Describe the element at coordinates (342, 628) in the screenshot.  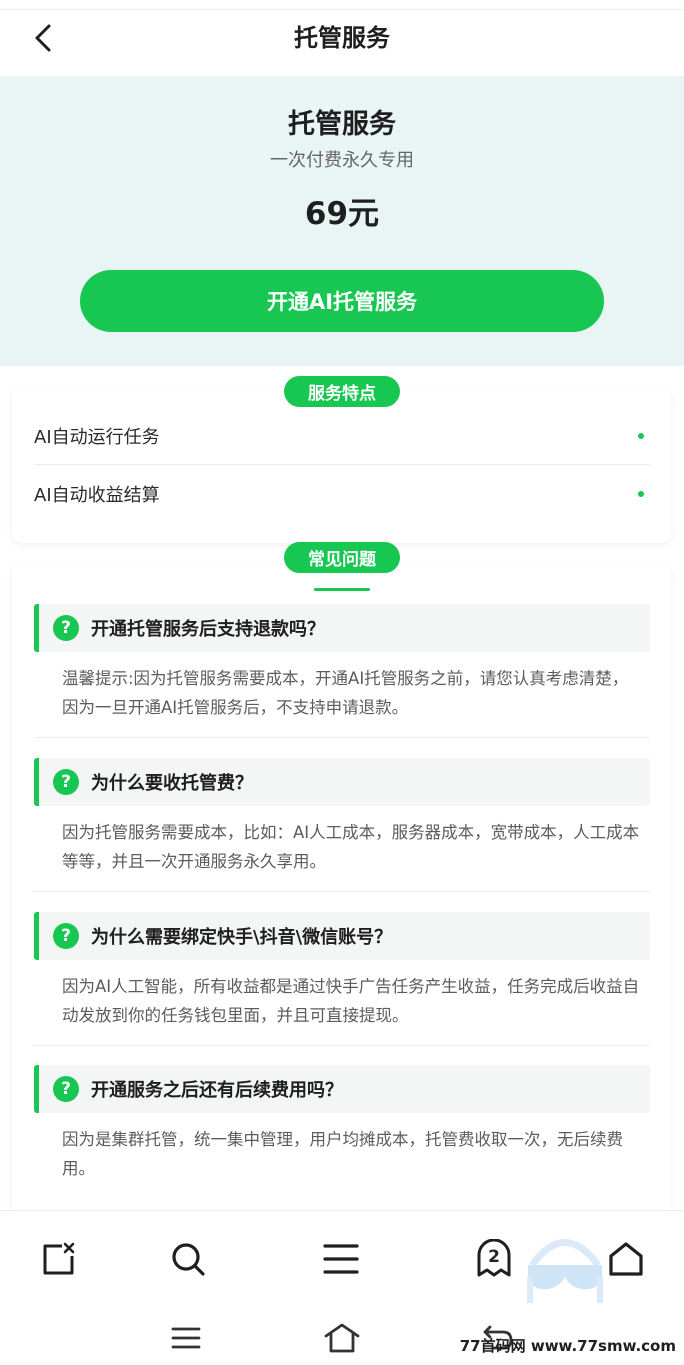
I see `faq-question: ? 开通托管服务后支持退款吗？` at that location.